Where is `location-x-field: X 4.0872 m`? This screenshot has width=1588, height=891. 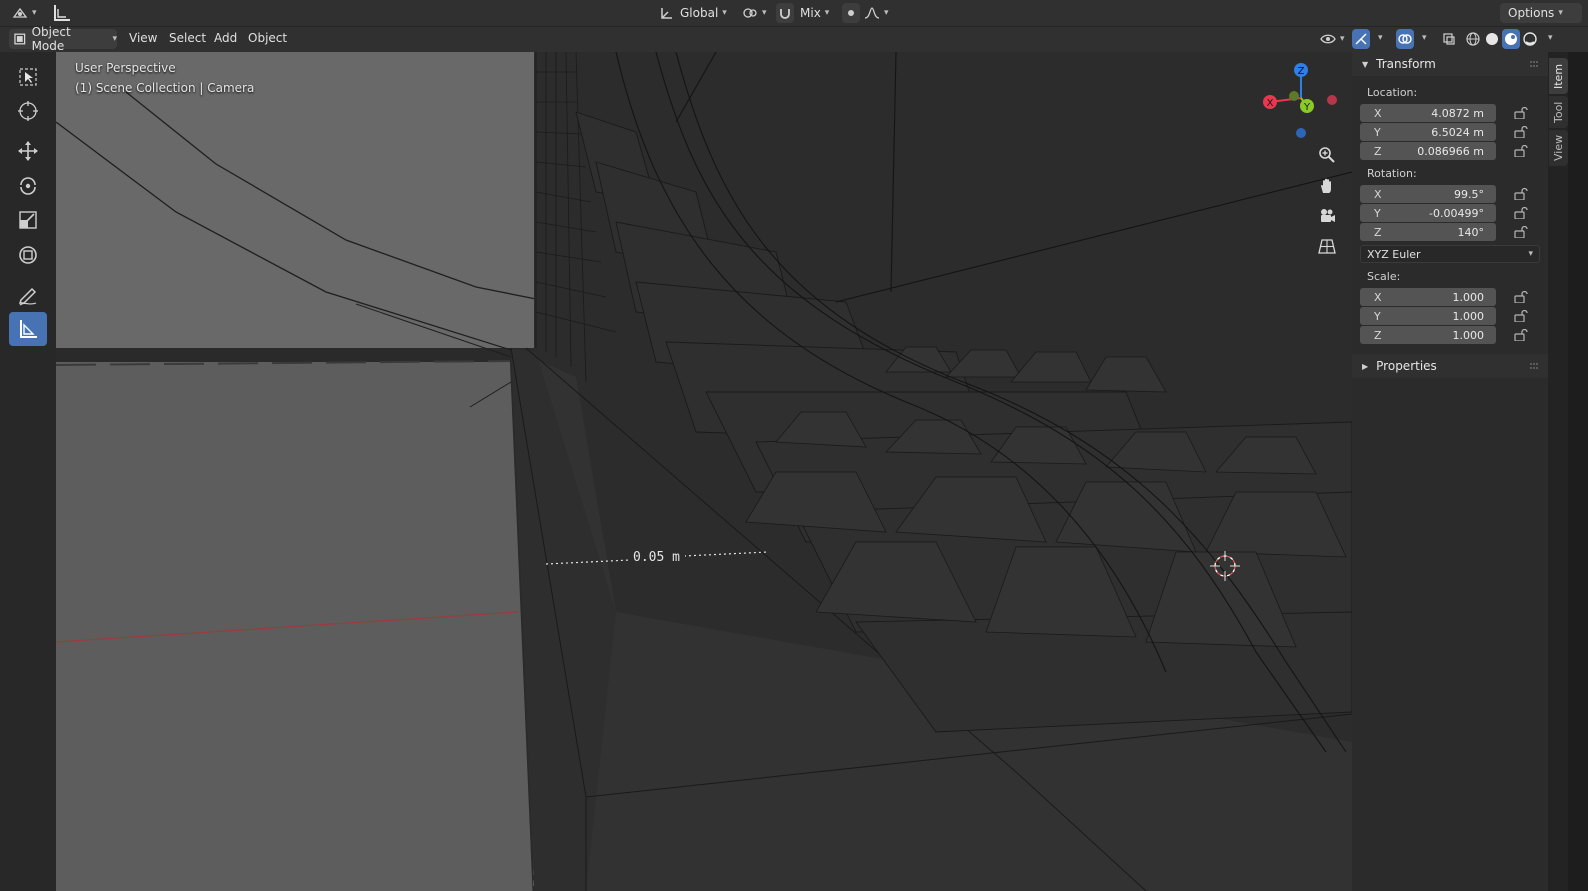
location-x-field: X 4.0872 m is located at coordinates (1428, 113).